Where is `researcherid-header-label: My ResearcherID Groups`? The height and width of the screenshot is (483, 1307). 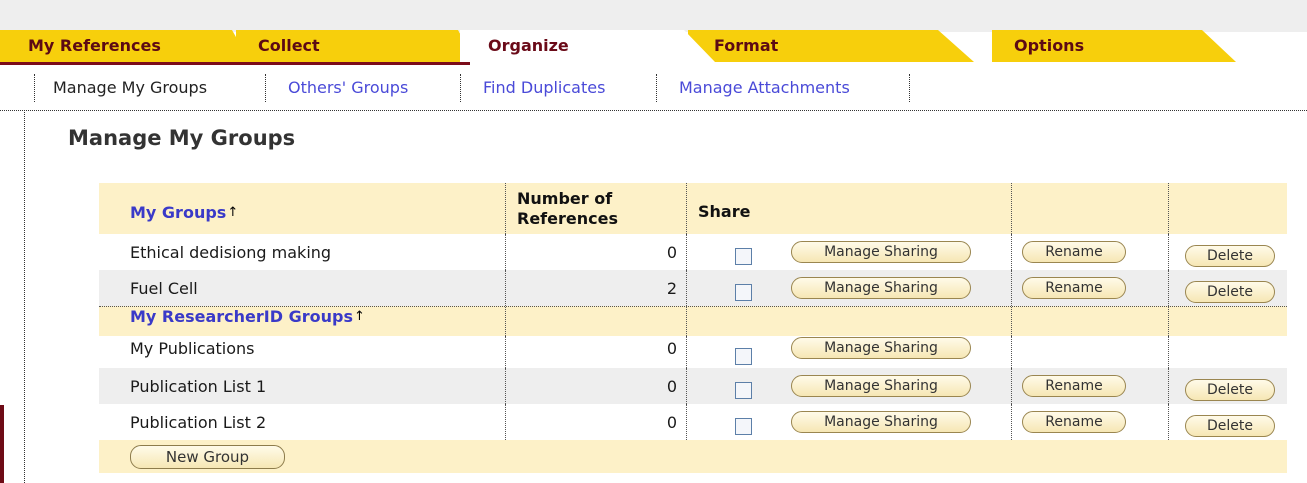 researcherid-header-label: My ResearcherID Groups is located at coordinates (241, 316).